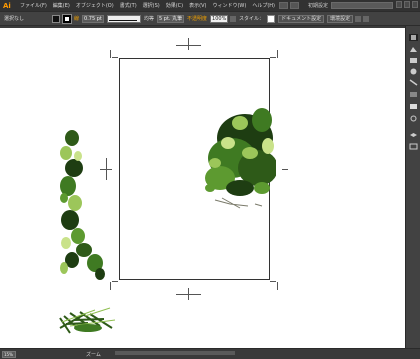 The image size is (420, 359). Describe the element at coordinates (413, 106) in the screenshot. I see `panel-transparency-icon` at that location.